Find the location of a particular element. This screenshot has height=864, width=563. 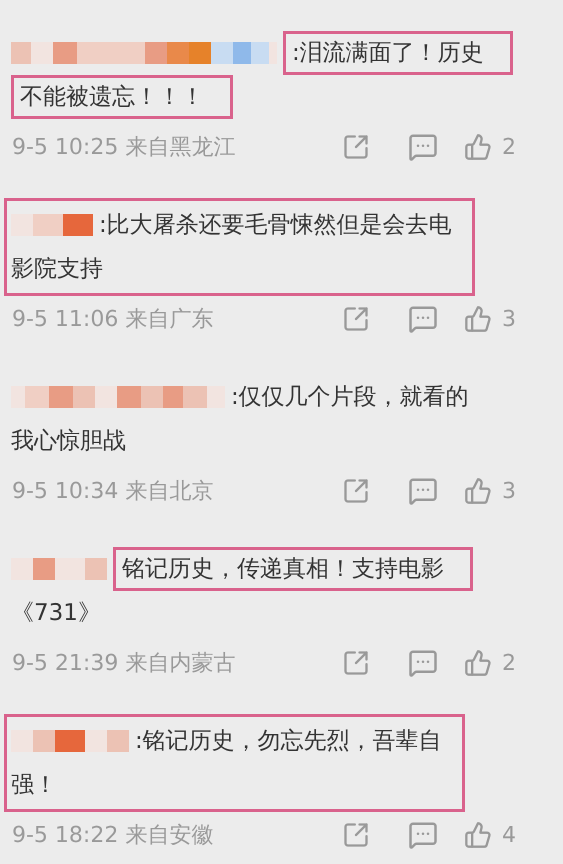

comment-text: 强！ is located at coordinates (34, 785).